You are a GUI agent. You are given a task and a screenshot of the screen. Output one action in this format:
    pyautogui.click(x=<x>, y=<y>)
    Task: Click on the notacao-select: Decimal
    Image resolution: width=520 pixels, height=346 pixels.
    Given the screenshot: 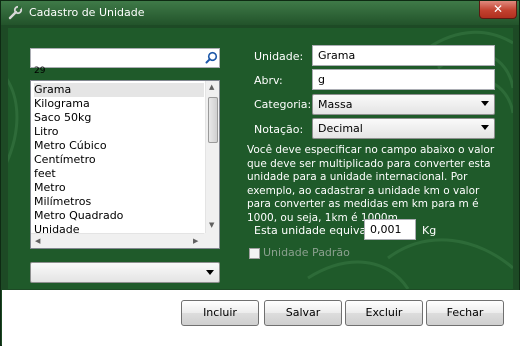 What is the action you would take?
    pyautogui.click(x=403, y=128)
    